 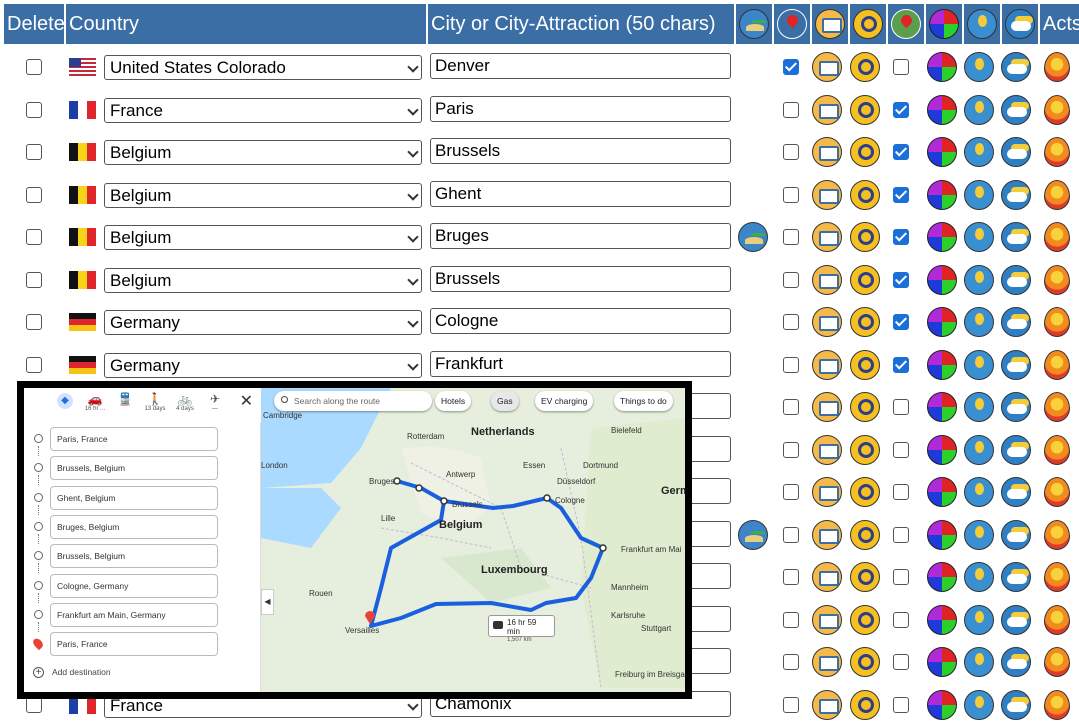 I want to click on chip-hotels: Hotels, so click(x=453, y=401).